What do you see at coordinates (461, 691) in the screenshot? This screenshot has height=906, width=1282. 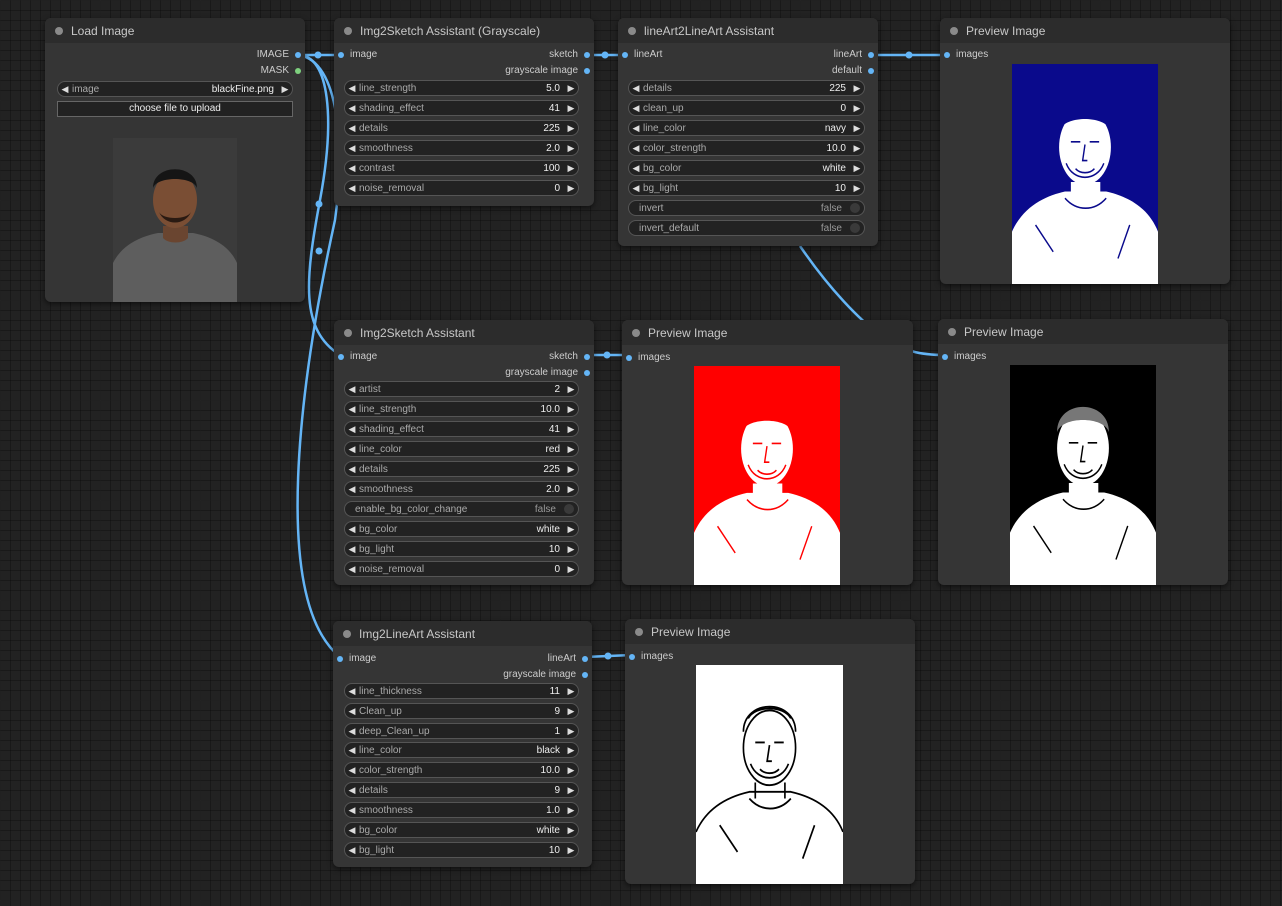 I see `widget-line-thickness: ◀ line_thickness 11 ▶` at bounding box center [461, 691].